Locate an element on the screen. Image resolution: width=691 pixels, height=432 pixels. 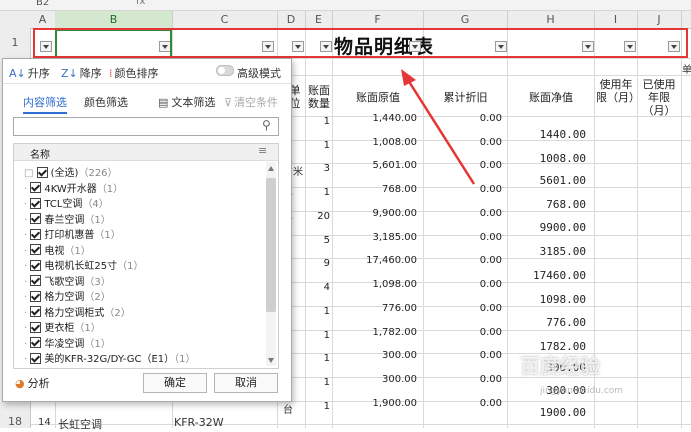
tab-content-filter: 内容筛选 is located at coordinates (45, 104).